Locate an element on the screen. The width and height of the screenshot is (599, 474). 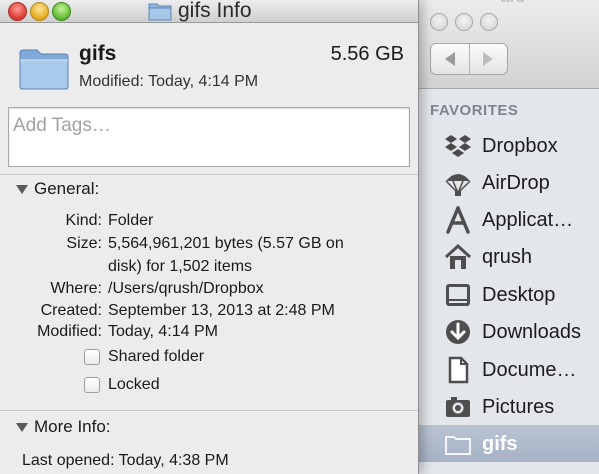
sidebar-item-label: Desktop is located at coordinates (519, 295).